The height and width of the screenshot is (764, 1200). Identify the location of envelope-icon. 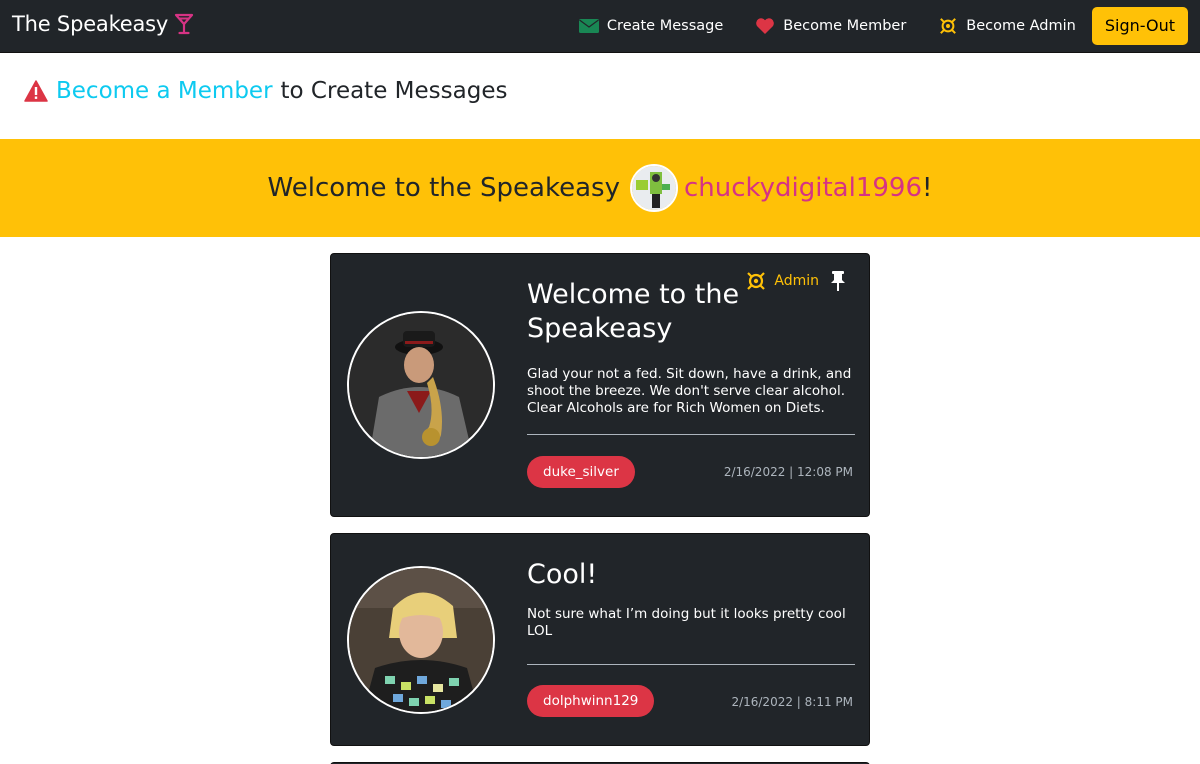
(588, 26).